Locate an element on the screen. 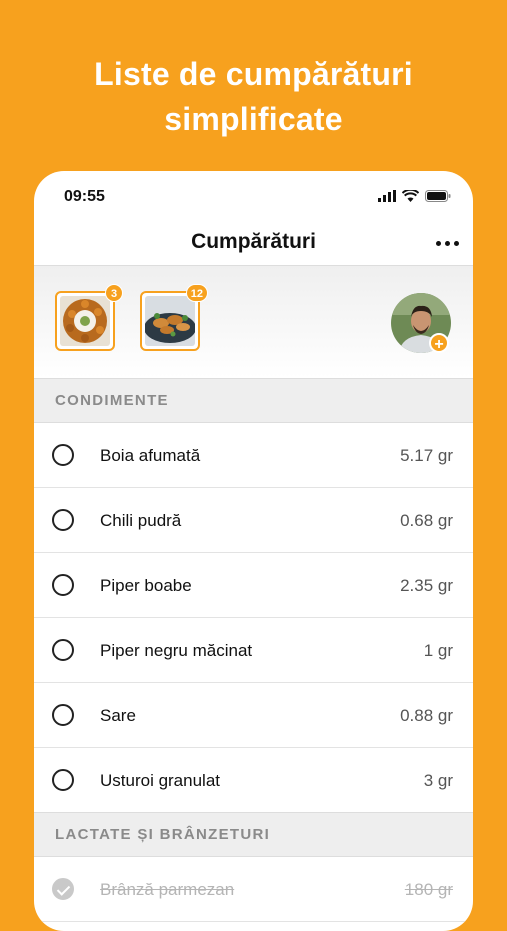 Image resolution: width=507 pixels, height=931 pixels. headline-line-1: Liste de cumpărături is located at coordinates (253, 74).